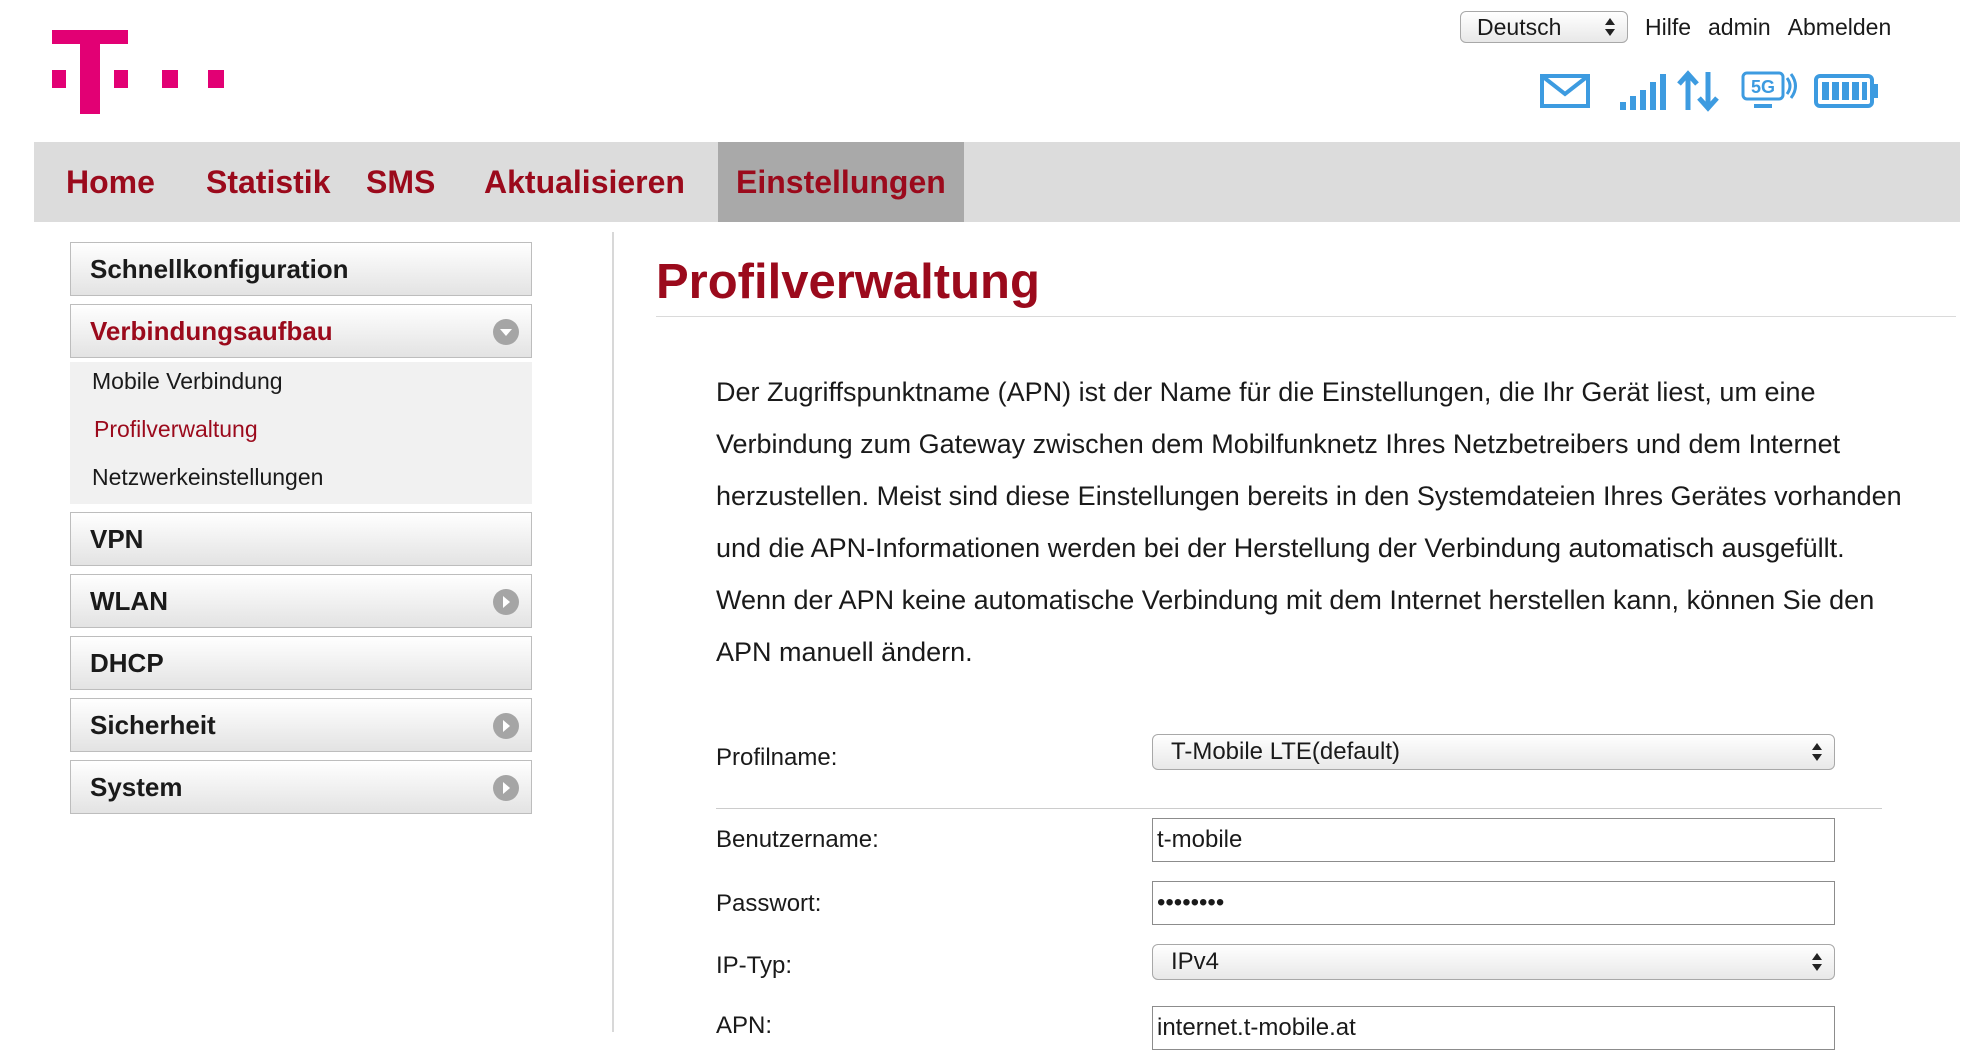  Describe the element at coordinates (1840, 27) in the screenshot. I see `logout-link: Abmelden` at that location.